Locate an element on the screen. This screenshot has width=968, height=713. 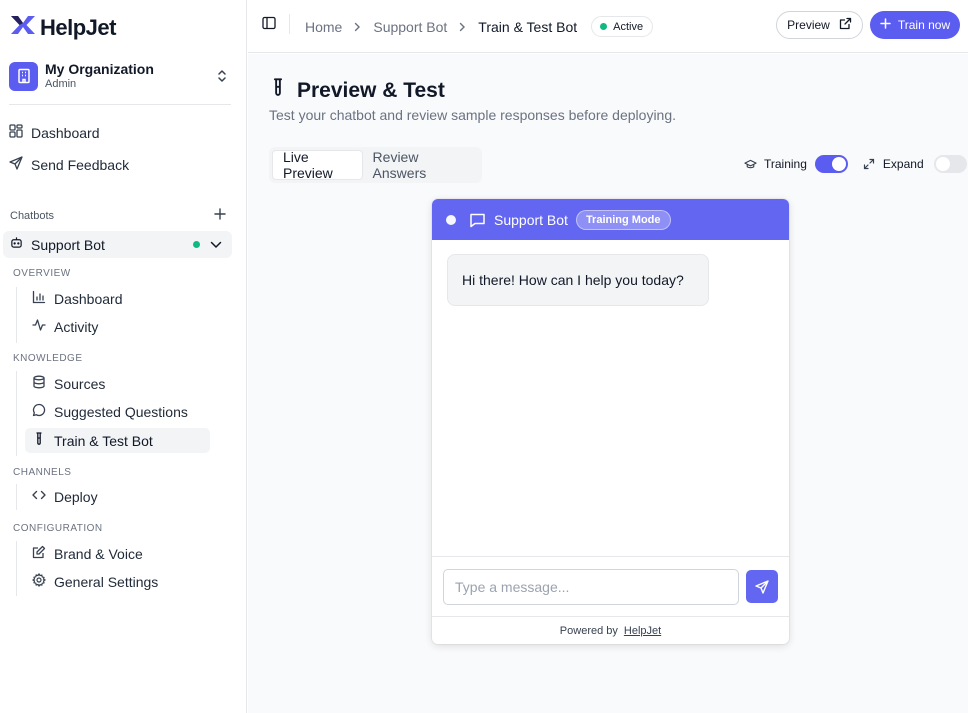
message-square-icon is located at coordinates (477, 220).